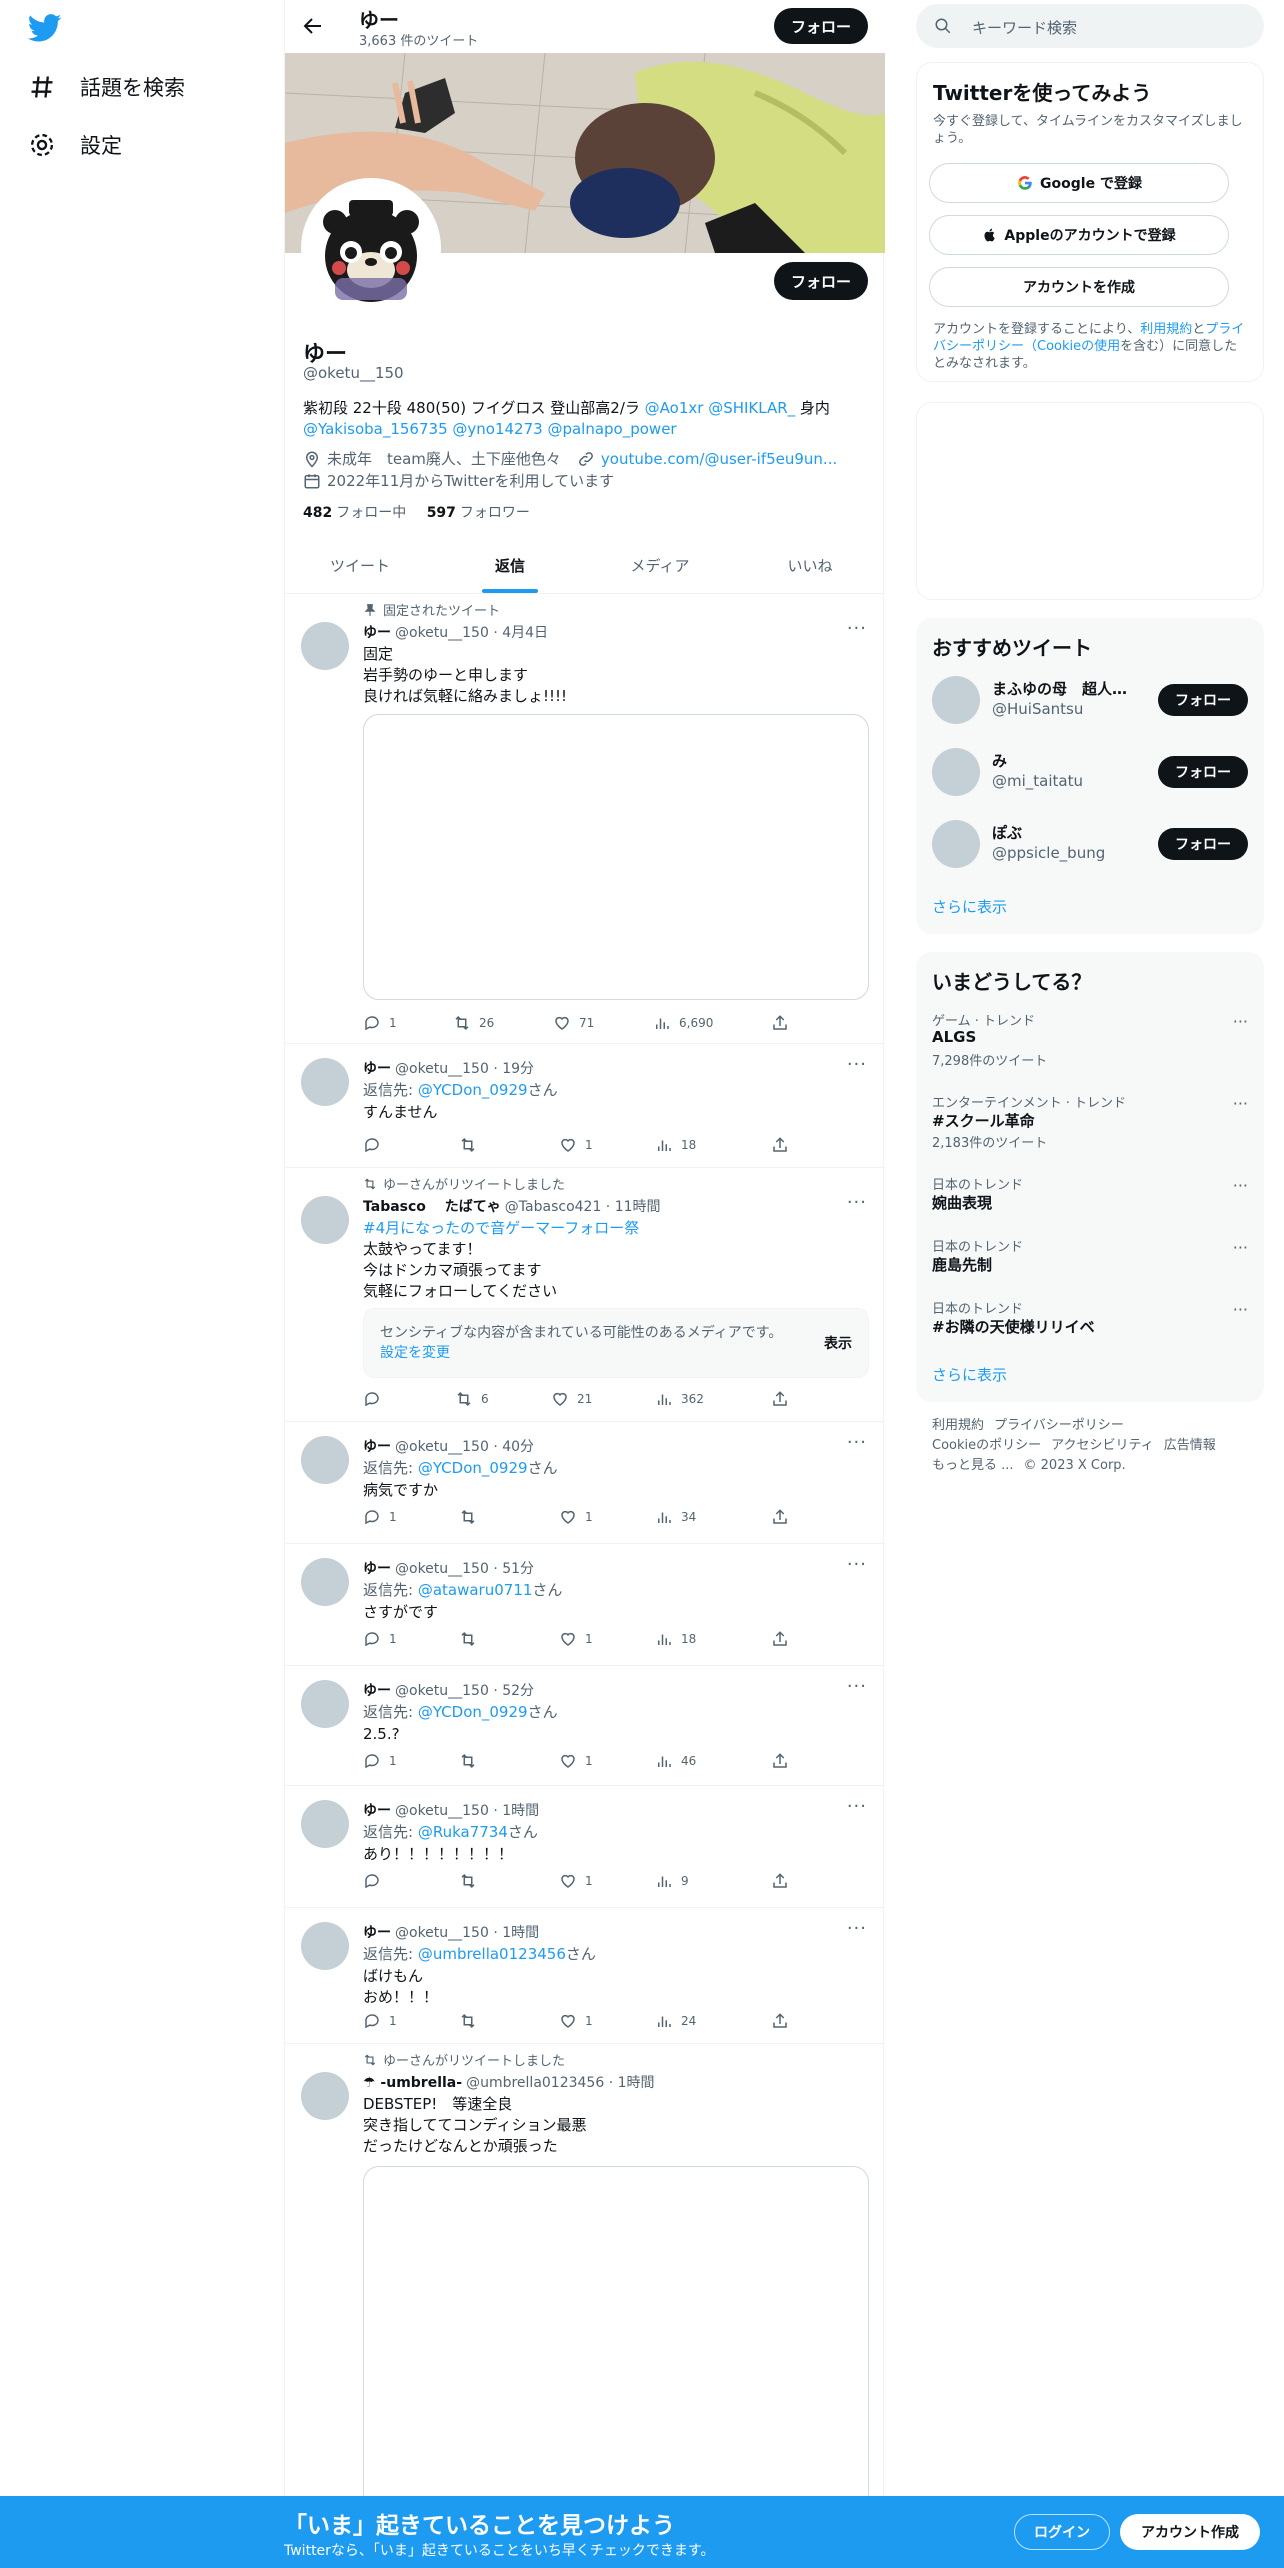 The height and width of the screenshot is (2568, 1284). I want to click on bio-mention: @SHIKLAR_, so click(751, 408).